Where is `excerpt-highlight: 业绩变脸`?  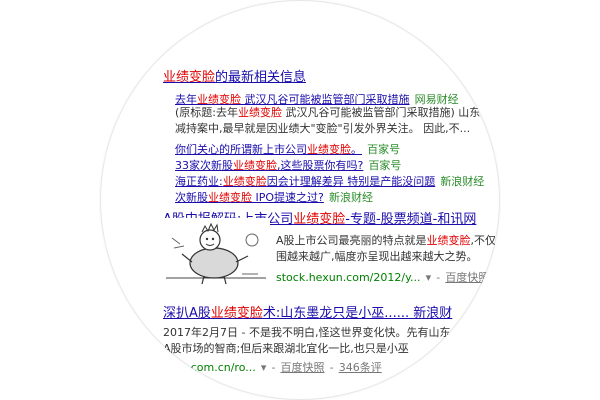
excerpt-highlight: 业绩变脸 is located at coordinates (260, 112).